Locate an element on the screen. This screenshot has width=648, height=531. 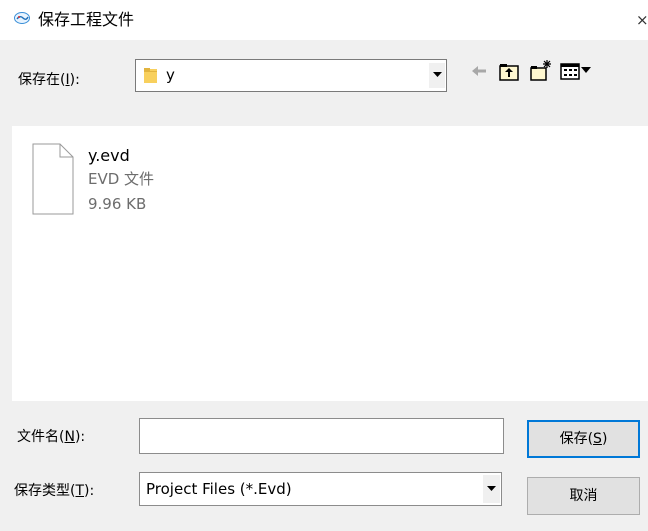
file-size: 9.96 KB is located at coordinates (117, 204).